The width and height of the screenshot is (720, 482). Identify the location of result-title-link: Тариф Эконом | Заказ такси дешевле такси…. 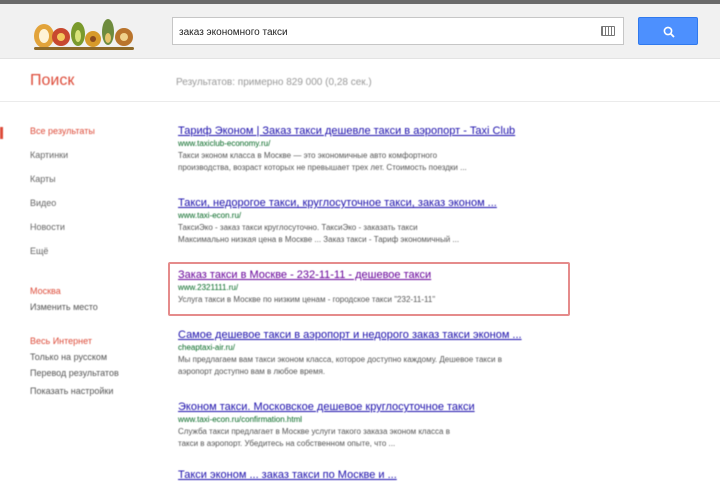
(378, 131).